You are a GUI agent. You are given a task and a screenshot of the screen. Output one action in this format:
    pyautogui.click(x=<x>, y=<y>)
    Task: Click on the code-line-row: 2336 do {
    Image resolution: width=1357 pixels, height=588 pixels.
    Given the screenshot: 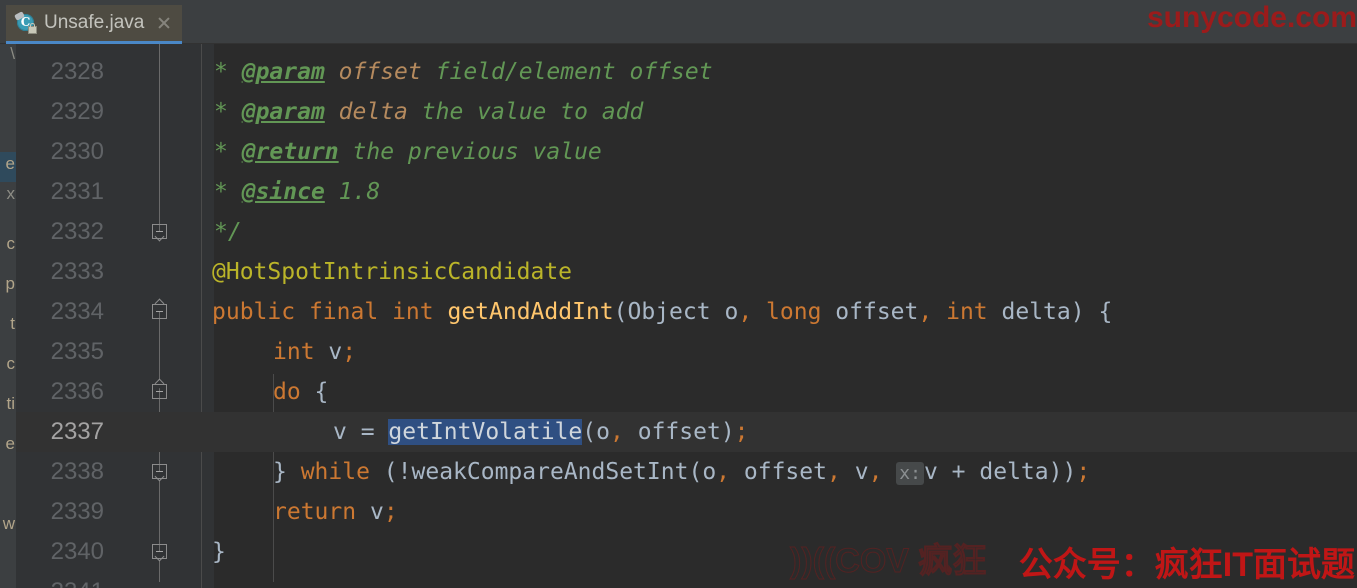 What is the action you would take?
    pyautogui.click(x=686, y=392)
    